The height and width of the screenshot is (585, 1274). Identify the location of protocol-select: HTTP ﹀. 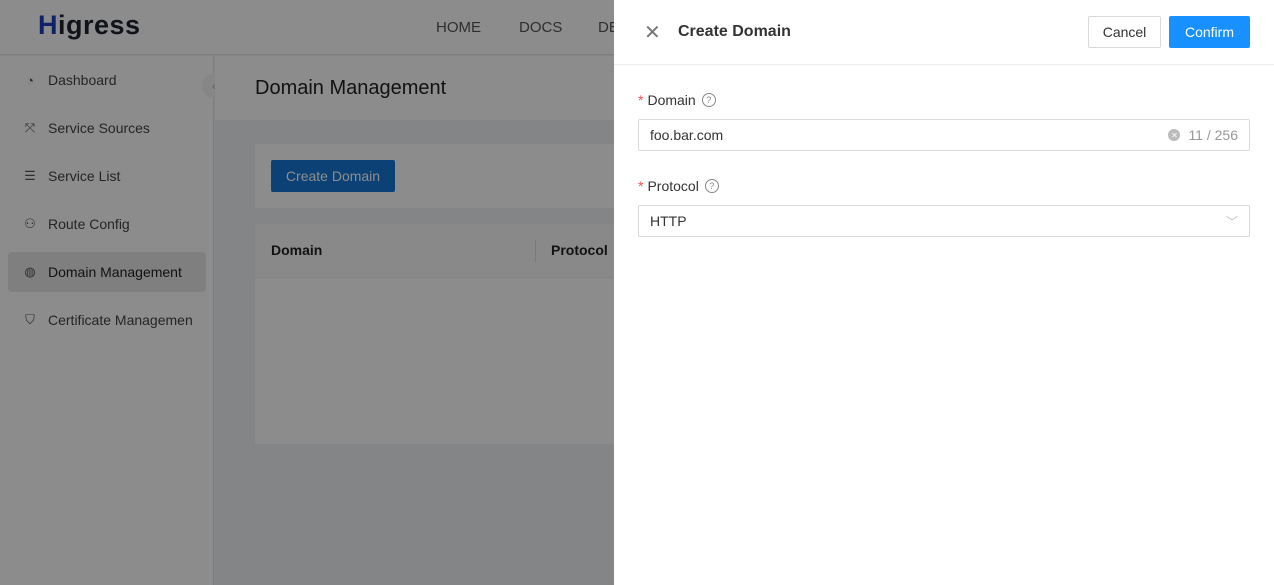
(944, 221).